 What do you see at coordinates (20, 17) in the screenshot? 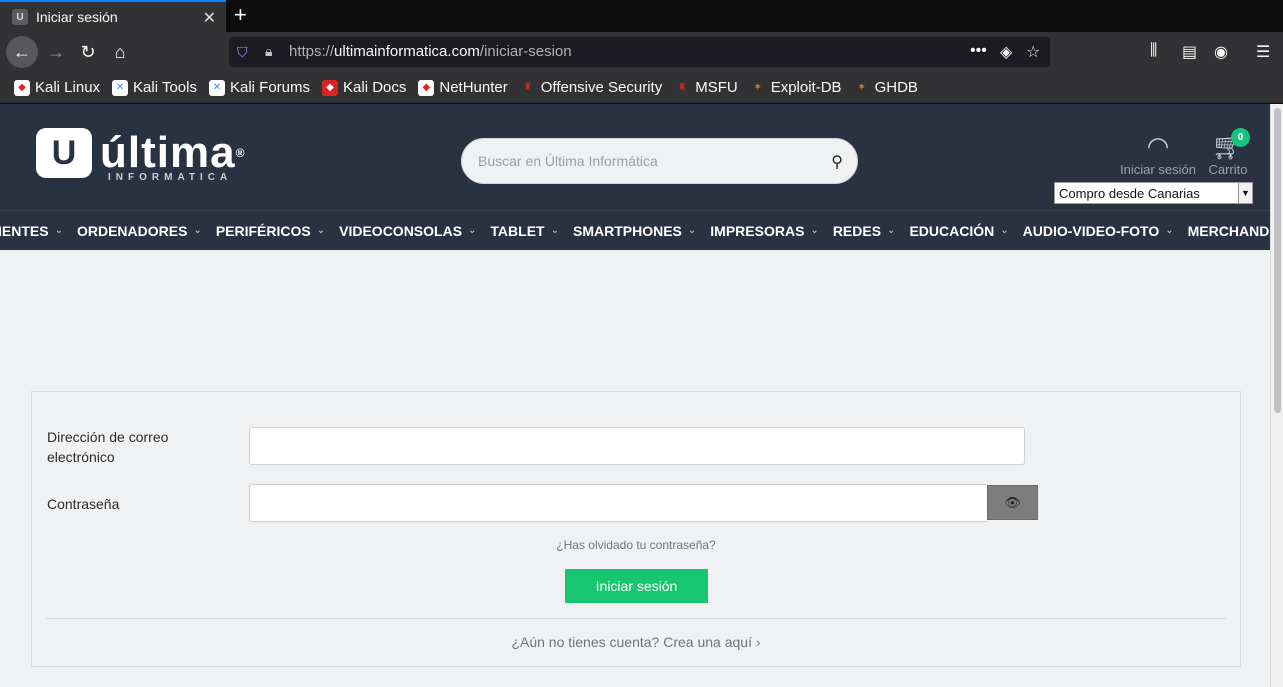
I see `site-favicon-icon: U` at bounding box center [20, 17].